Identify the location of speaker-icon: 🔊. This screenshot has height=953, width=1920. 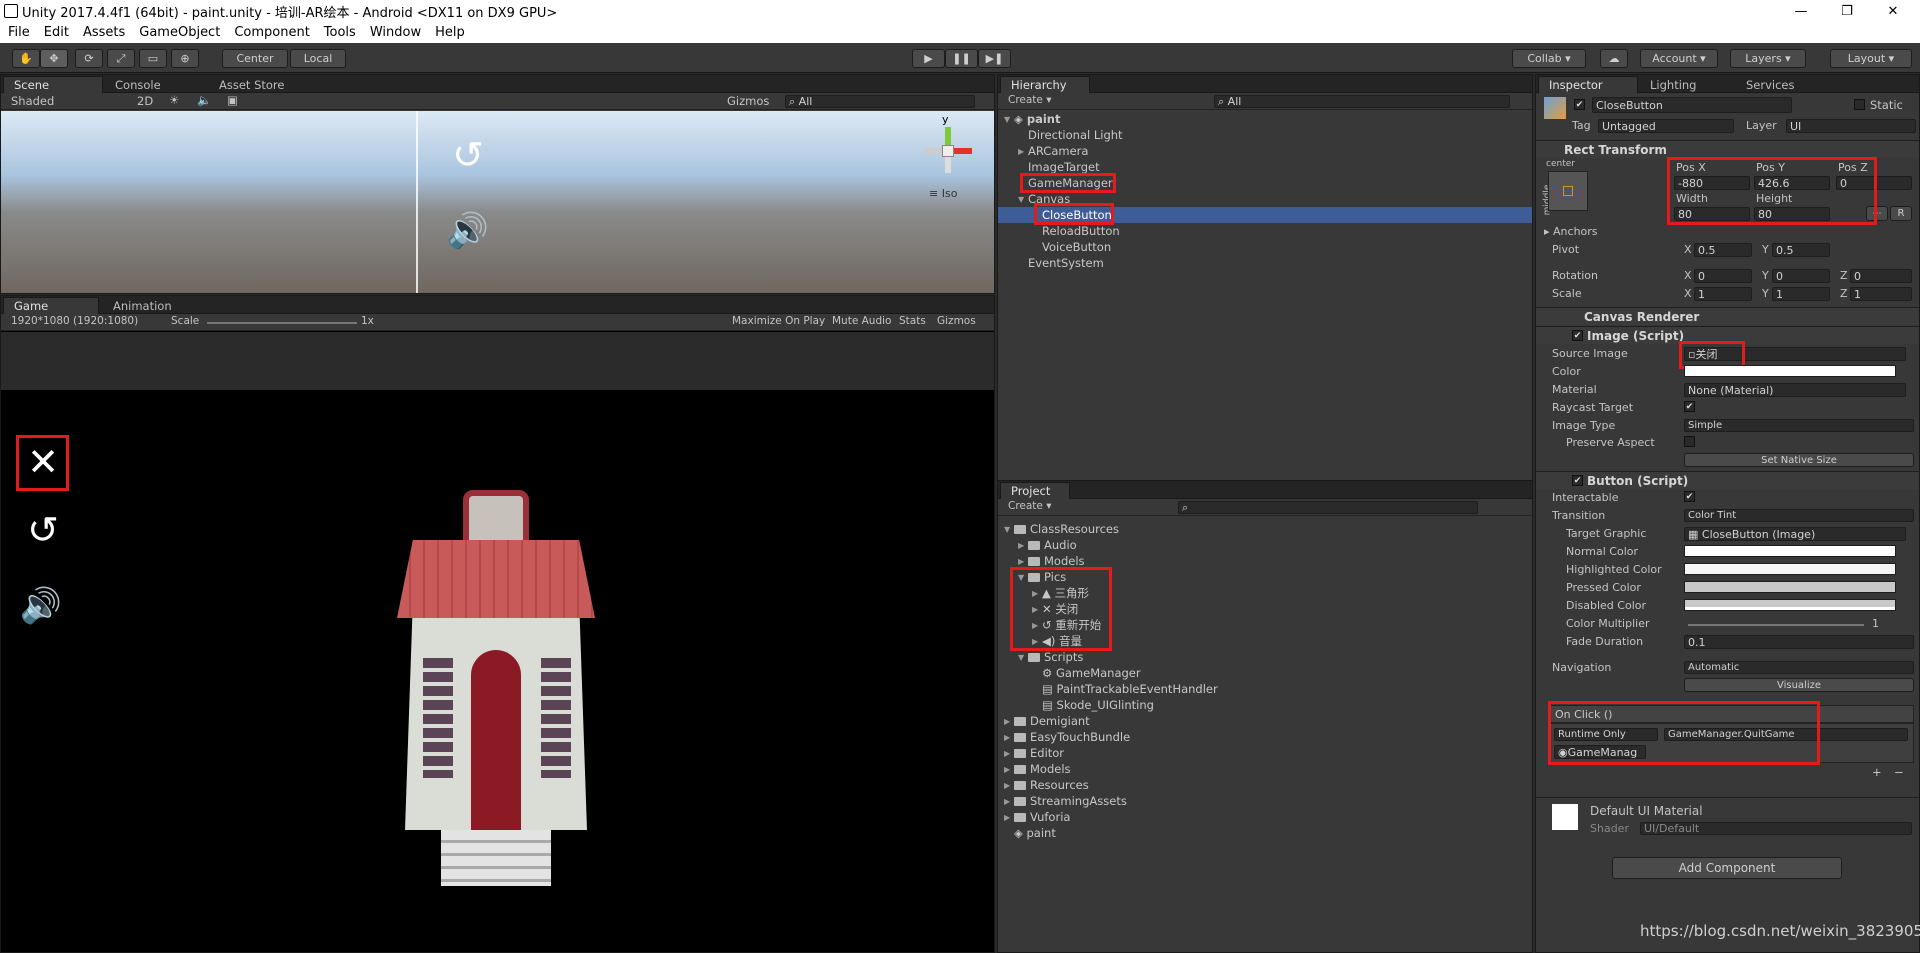
(41, 606).